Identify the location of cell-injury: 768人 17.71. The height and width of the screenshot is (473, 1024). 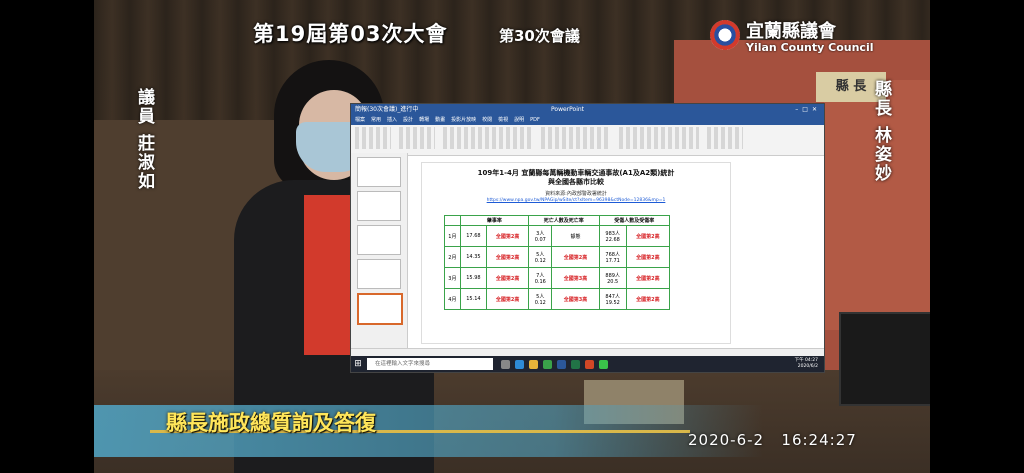
(612, 257).